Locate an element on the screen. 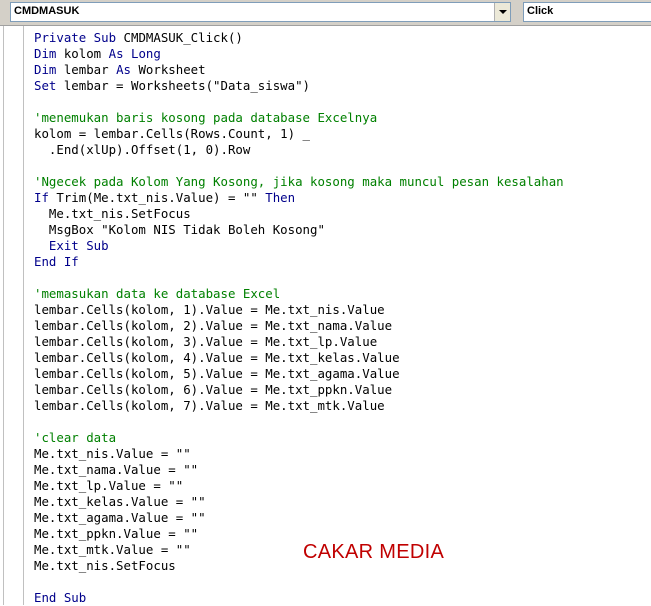  code-line: Me.txt_lp.Value = "" is located at coordinates (299, 486).